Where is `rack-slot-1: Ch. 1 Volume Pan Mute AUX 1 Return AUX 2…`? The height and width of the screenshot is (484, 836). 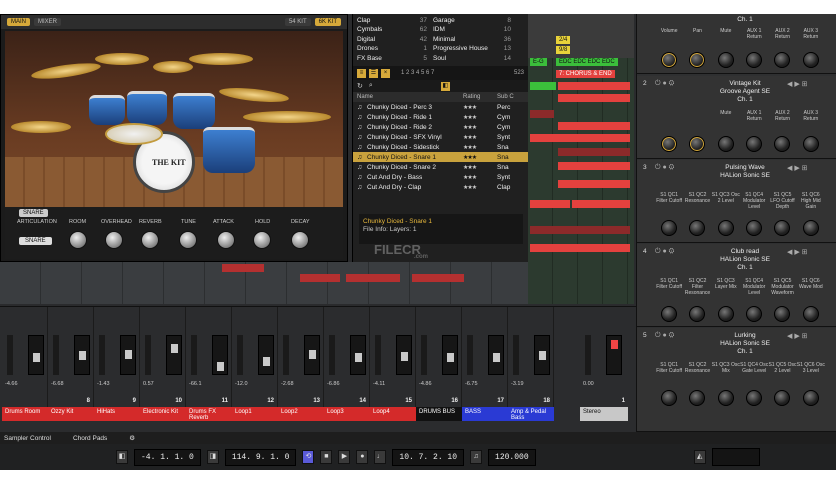 rack-slot-1: Ch. 1 Volume Pan Mute AUX 1 Return AUX 2… is located at coordinates (736, 44).